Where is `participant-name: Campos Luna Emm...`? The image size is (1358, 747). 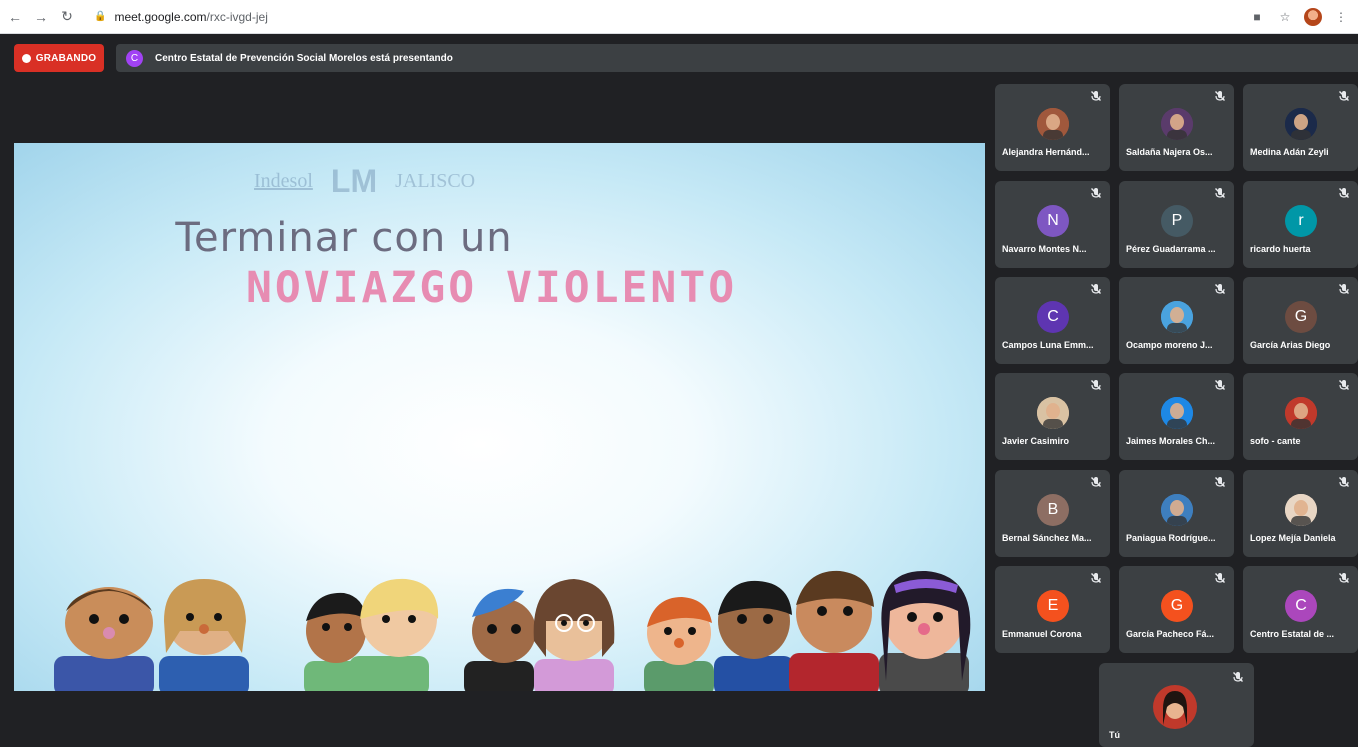 participant-name: Campos Luna Emm... is located at coordinates (1048, 345).